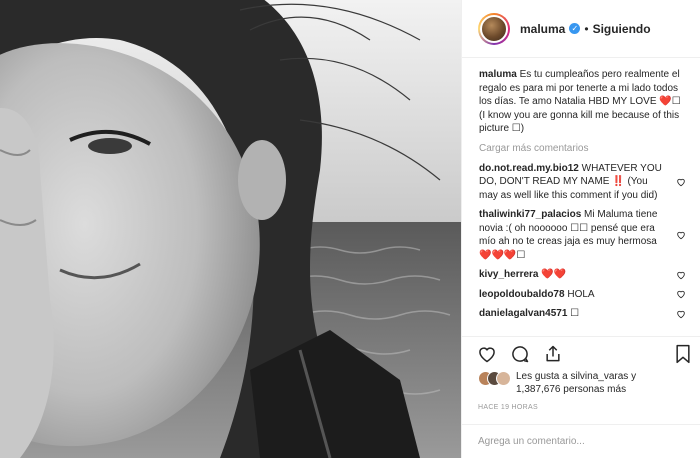 Image resolution: width=700 pixels, height=458 pixels. I want to click on follow-status-button: Siguiendo, so click(622, 29).